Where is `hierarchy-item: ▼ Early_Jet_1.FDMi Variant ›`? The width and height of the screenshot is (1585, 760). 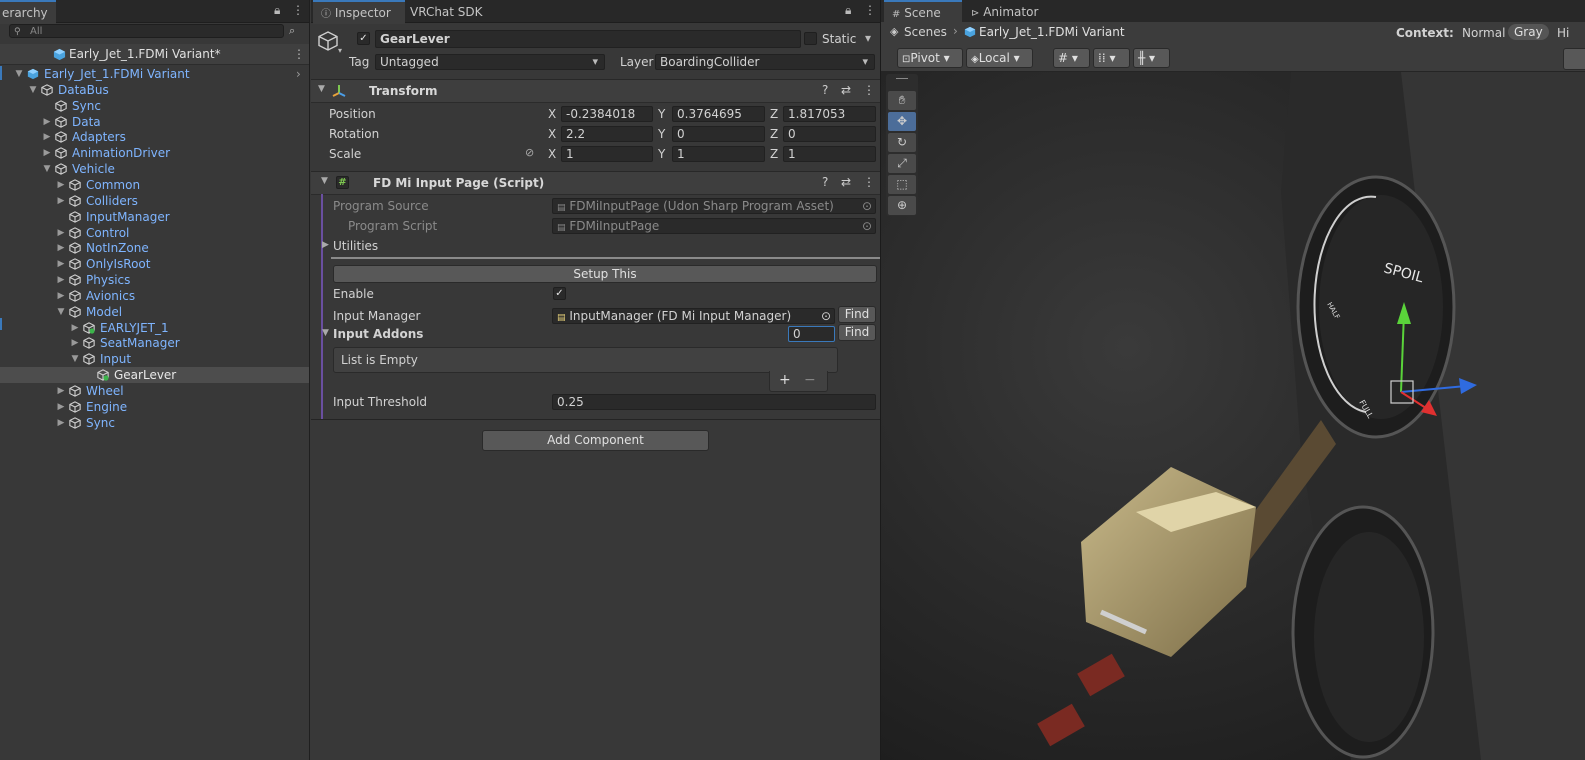 hierarchy-item: ▼ Early_Jet_1.FDMi Variant › is located at coordinates (154, 74).